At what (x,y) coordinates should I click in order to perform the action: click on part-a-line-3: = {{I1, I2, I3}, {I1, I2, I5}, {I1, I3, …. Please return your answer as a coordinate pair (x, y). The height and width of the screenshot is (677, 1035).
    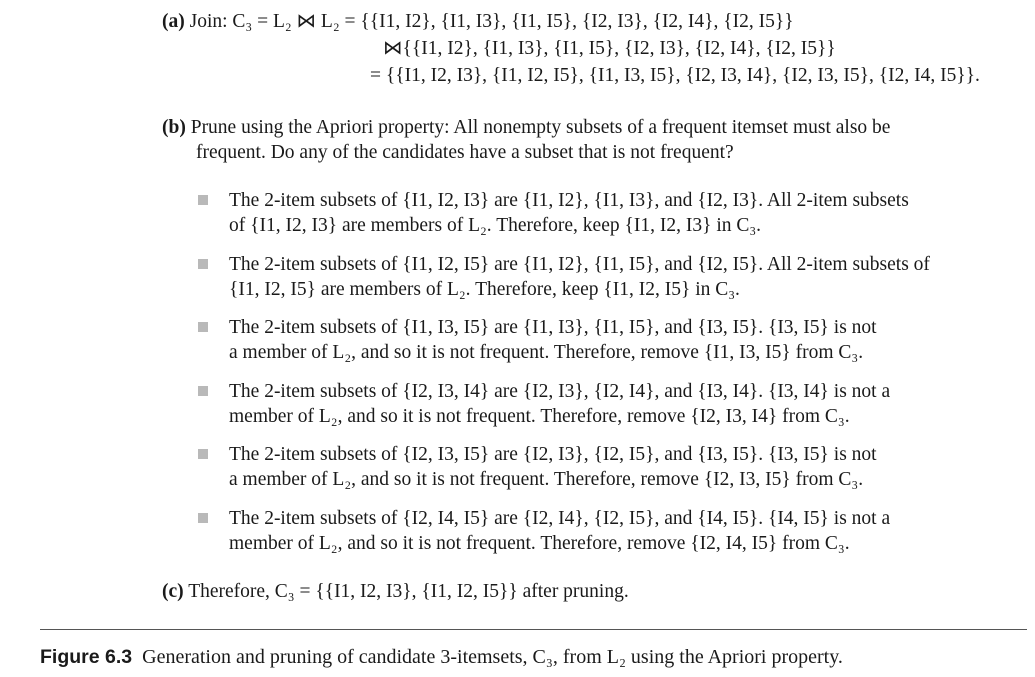
    Looking at the image, I should click on (675, 75).